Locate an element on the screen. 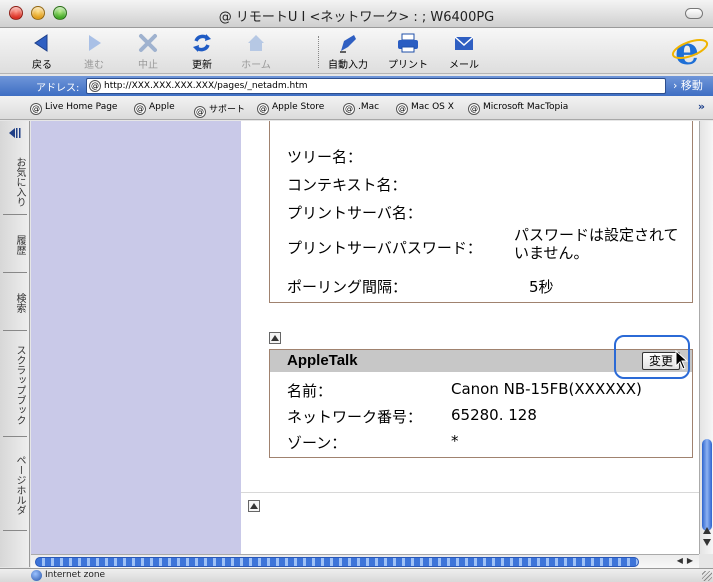 This screenshot has width=713, height=582. autofill-label: 自動入力 is located at coordinates (348, 65).